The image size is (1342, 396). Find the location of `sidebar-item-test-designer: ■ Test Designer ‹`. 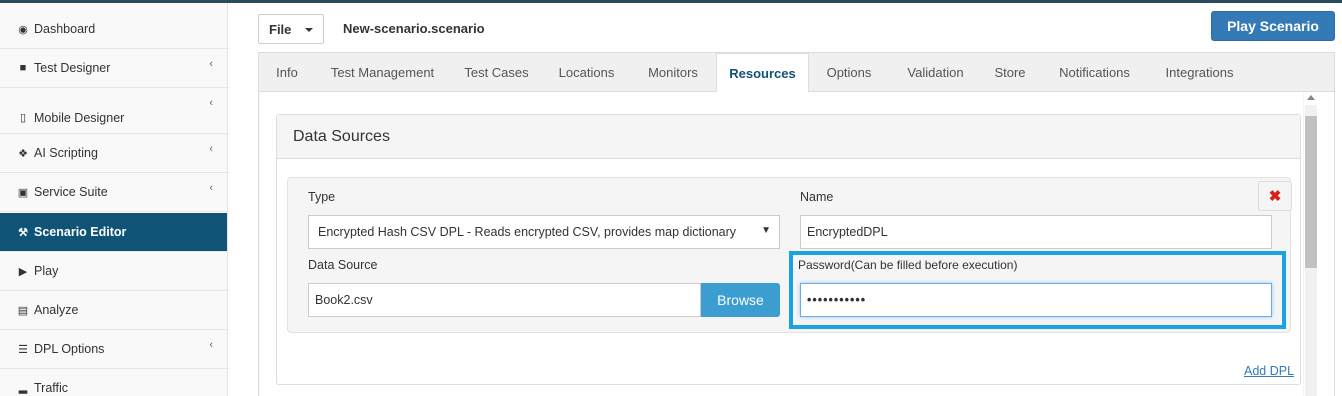

sidebar-item-test-designer: ■ Test Designer ‹ is located at coordinates (113, 68).